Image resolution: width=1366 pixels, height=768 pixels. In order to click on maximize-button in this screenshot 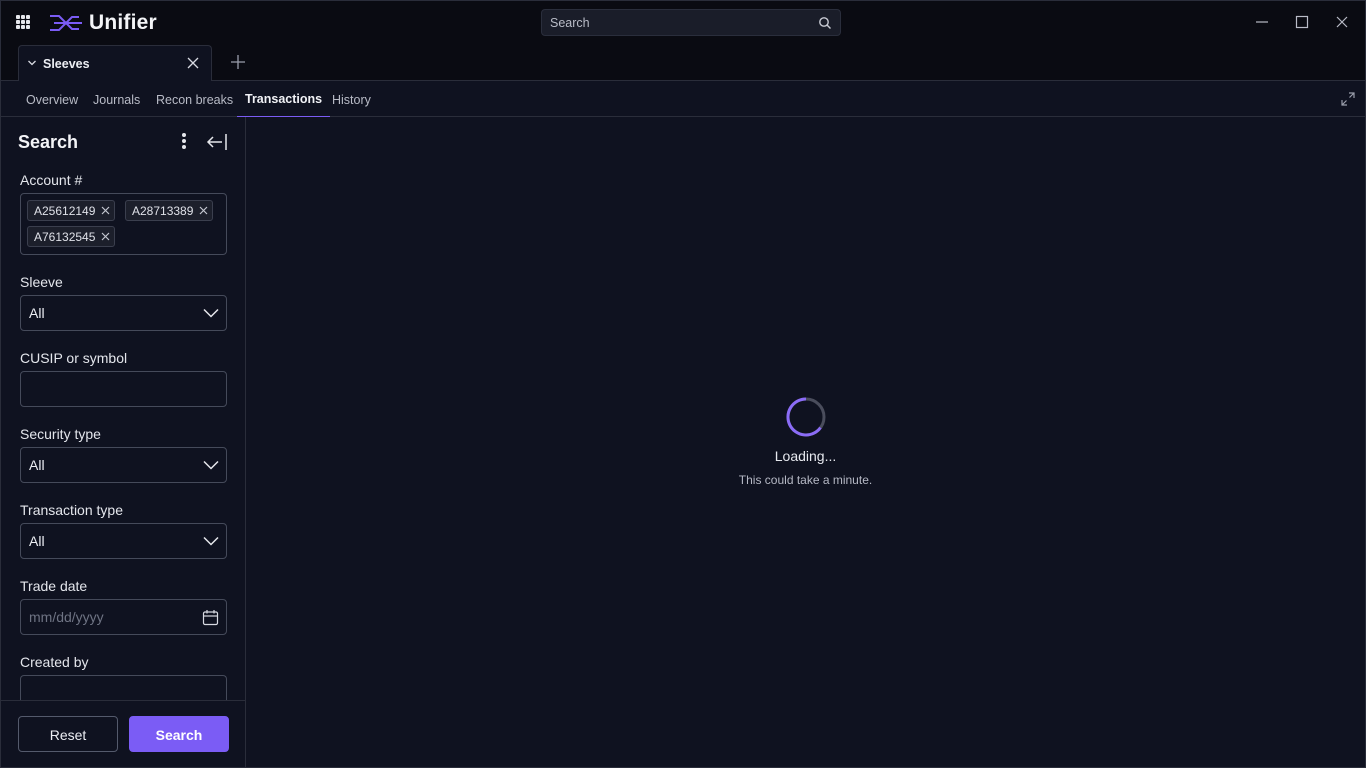, I will do `click(1302, 22)`.